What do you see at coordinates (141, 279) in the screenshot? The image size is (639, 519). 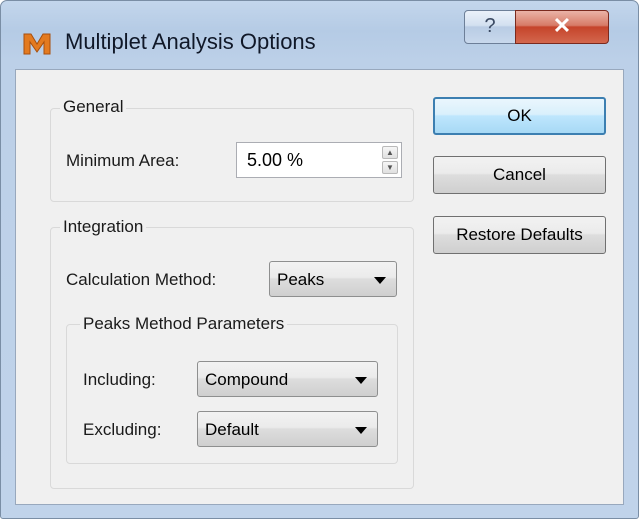 I see `calculation-method-label: Calculation Method:` at bounding box center [141, 279].